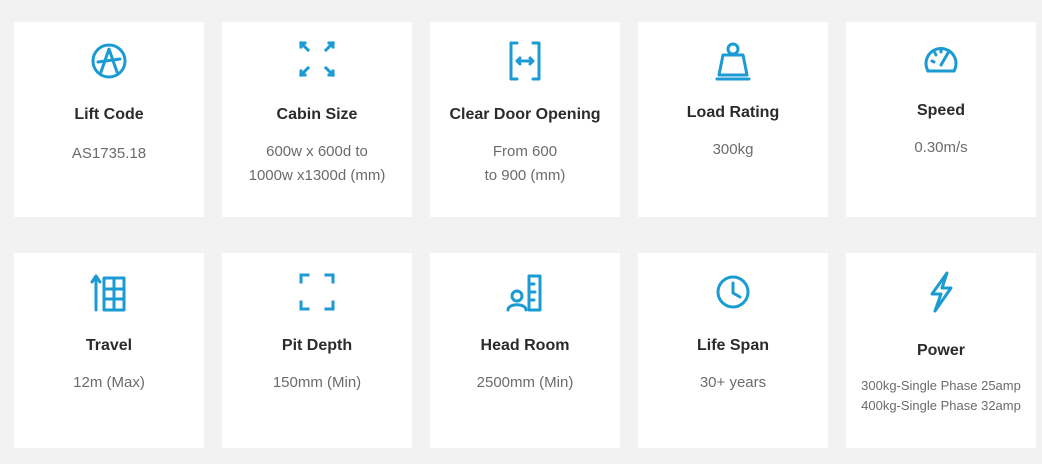 The height and width of the screenshot is (464, 1042). Describe the element at coordinates (525, 163) in the screenshot. I see `spec-value: From 600 to 900 (mm)` at that location.